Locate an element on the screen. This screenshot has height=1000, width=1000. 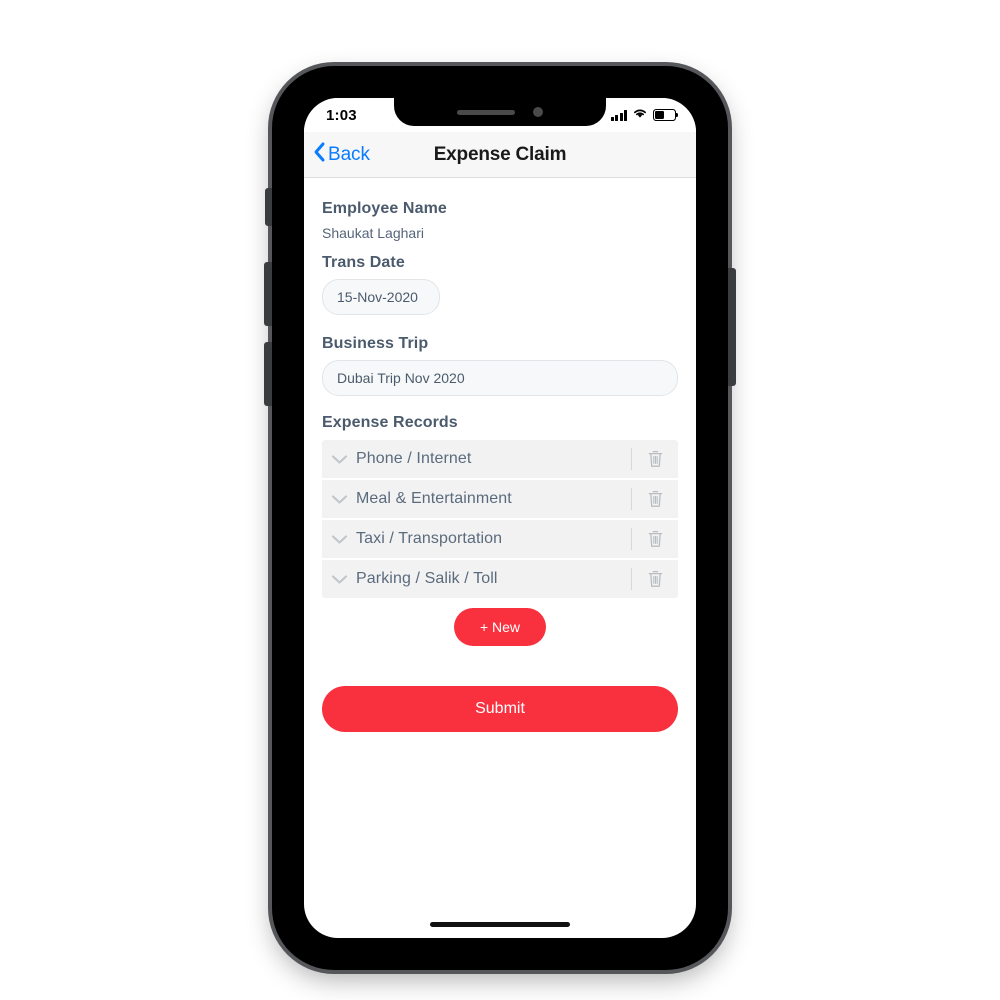
status-bar-time: 1:03 is located at coordinates (341, 115).